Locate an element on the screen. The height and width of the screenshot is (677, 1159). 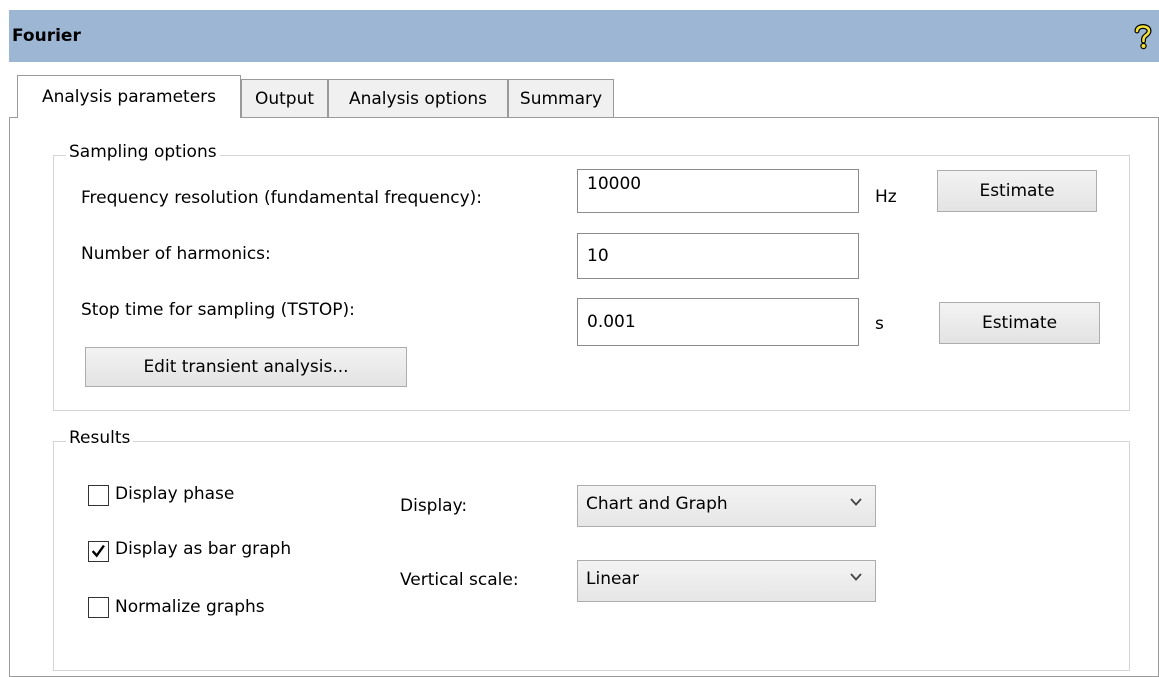
stop-time-input is located at coordinates (718, 322).